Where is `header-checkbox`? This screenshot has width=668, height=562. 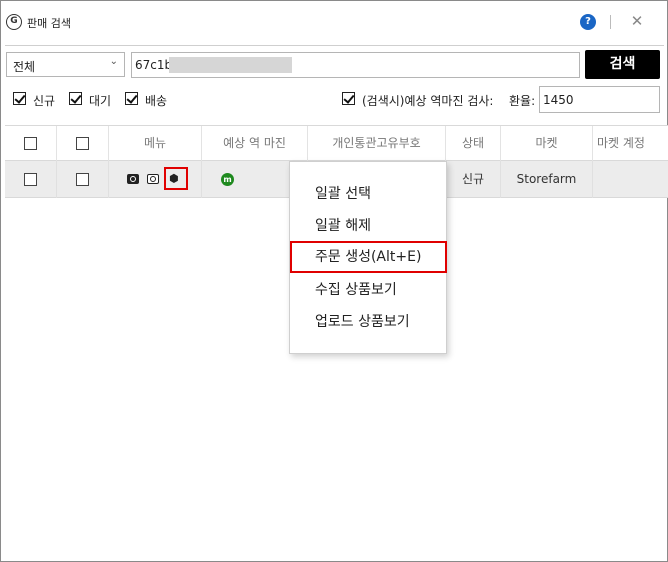
header-checkbox is located at coordinates (82, 143).